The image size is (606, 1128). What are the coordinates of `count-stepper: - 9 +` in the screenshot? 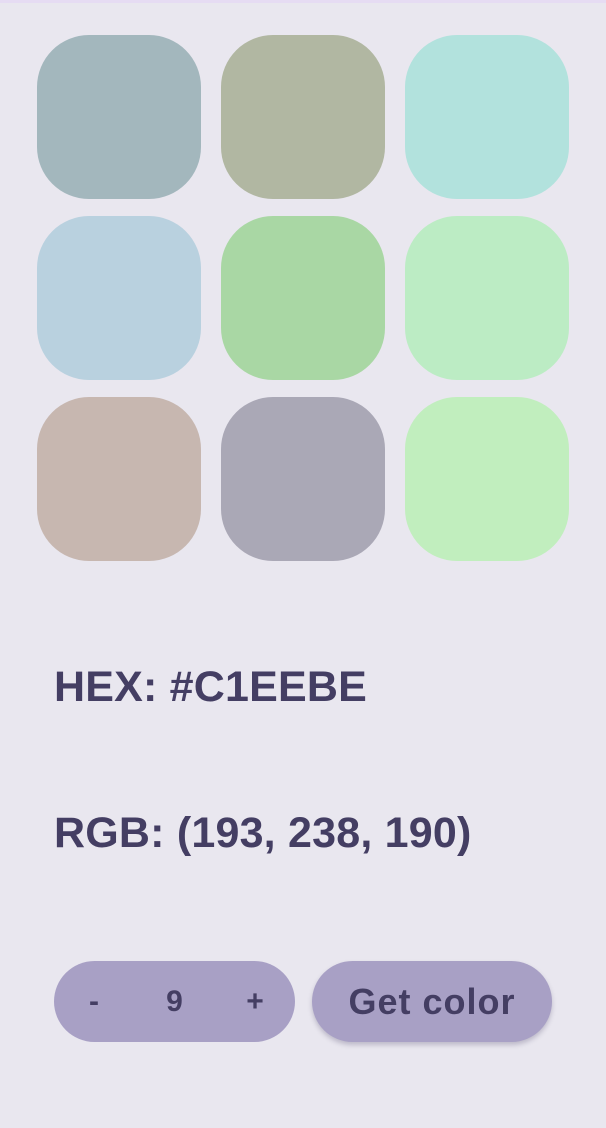 It's located at (174, 1001).